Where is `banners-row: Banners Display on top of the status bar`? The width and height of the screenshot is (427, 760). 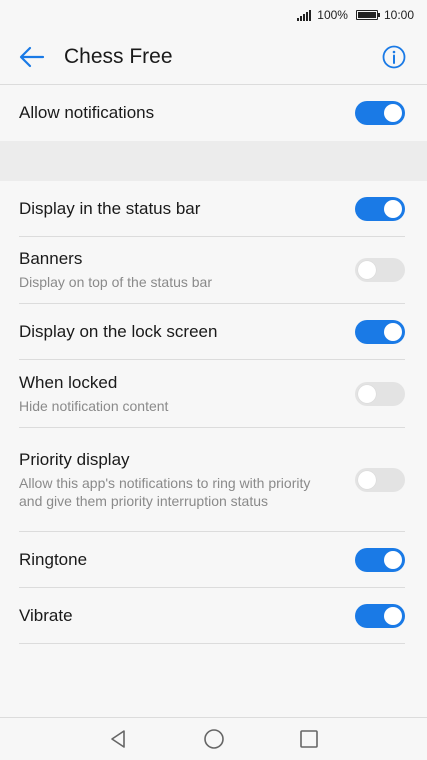
banners-row: Banners Display on top of the status bar is located at coordinates (212, 270).